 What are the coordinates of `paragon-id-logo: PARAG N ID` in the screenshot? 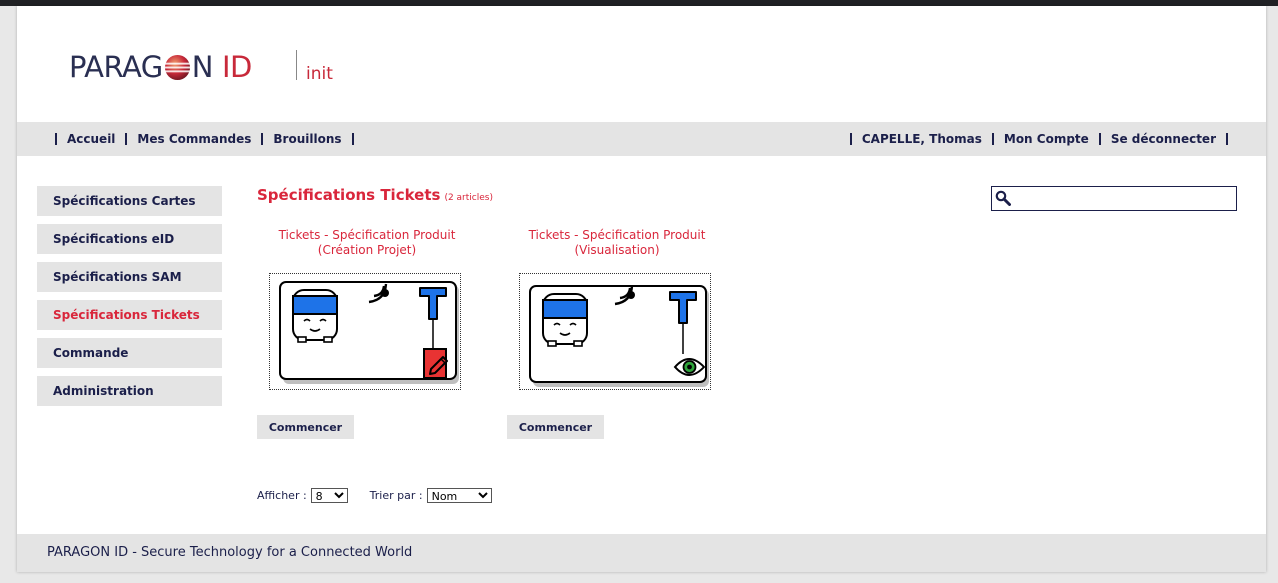 It's located at (160, 67).